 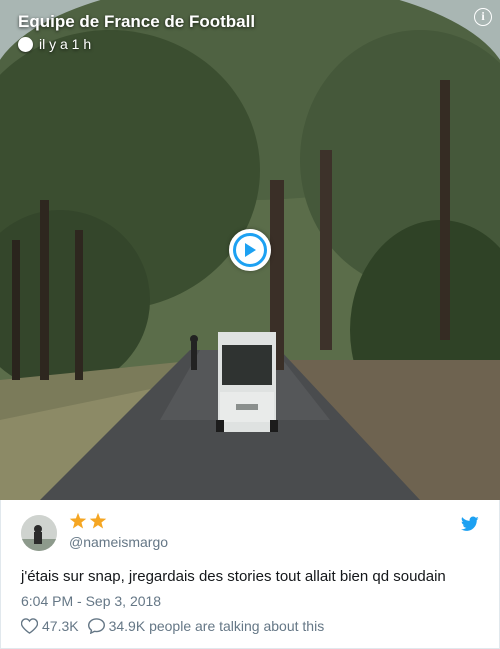 What do you see at coordinates (29, 626) in the screenshot?
I see `heart-icon` at bounding box center [29, 626].